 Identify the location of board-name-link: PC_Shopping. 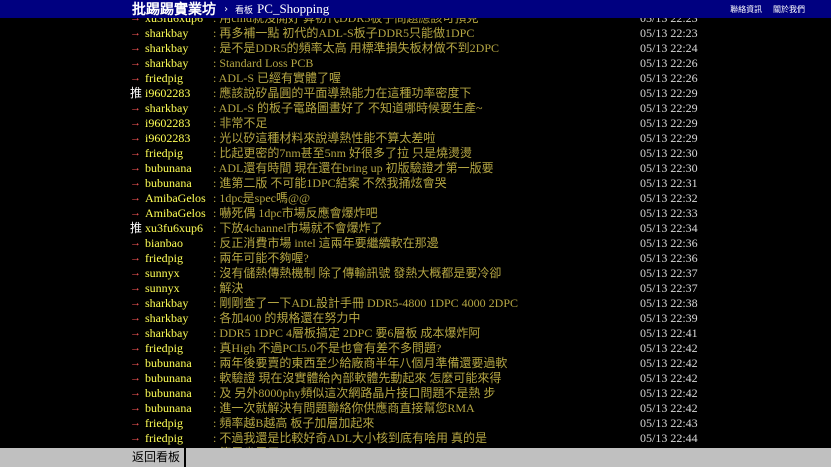
(293, 9).